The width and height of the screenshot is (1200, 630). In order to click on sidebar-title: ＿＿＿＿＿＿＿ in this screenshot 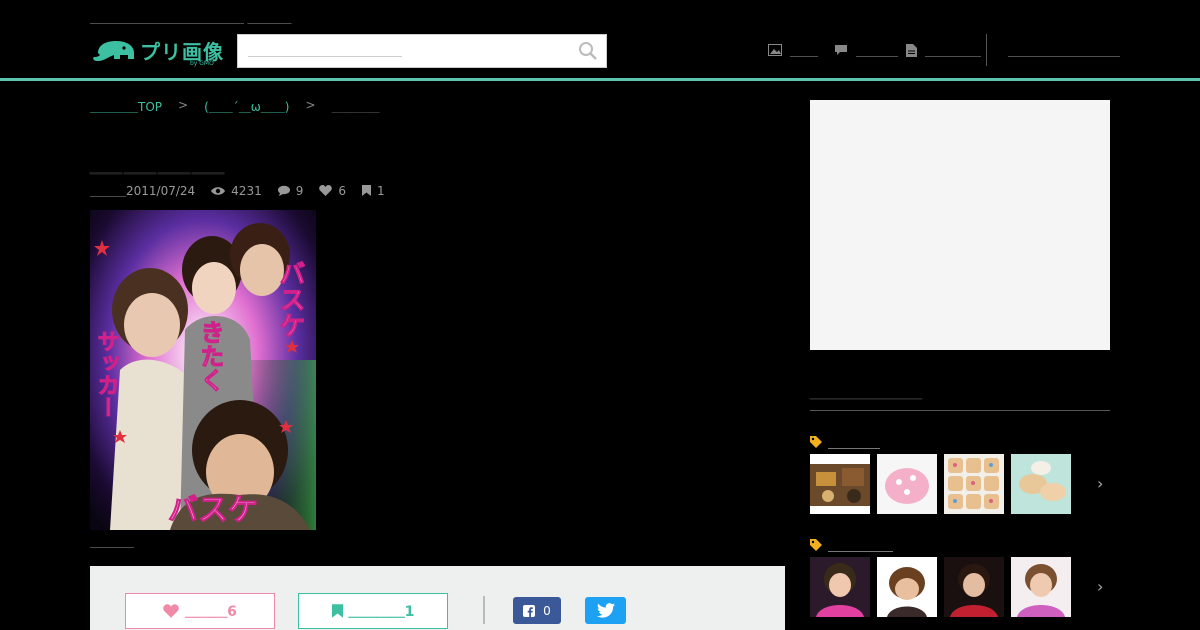, I will do `click(866, 391)`.